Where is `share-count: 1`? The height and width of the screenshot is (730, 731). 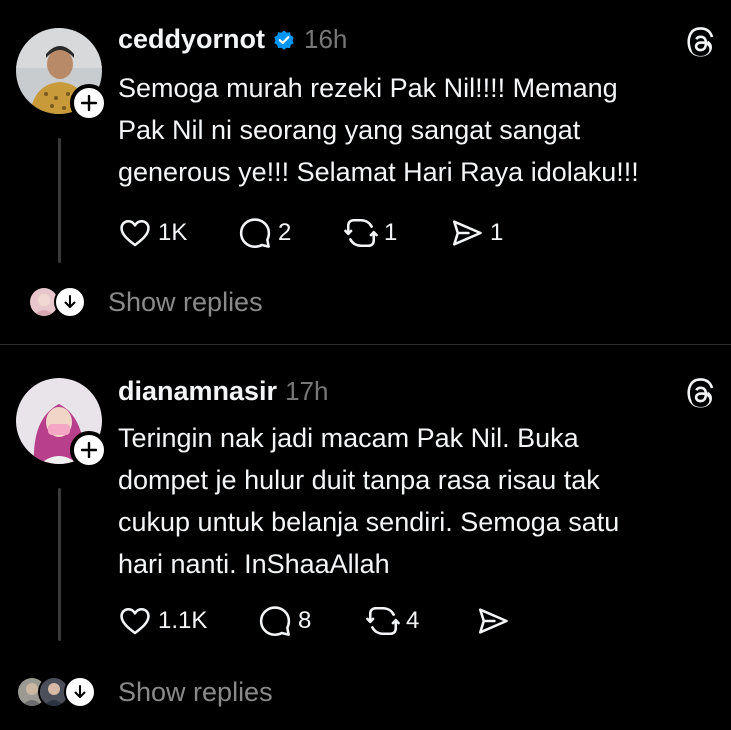
share-count: 1 is located at coordinates (497, 232).